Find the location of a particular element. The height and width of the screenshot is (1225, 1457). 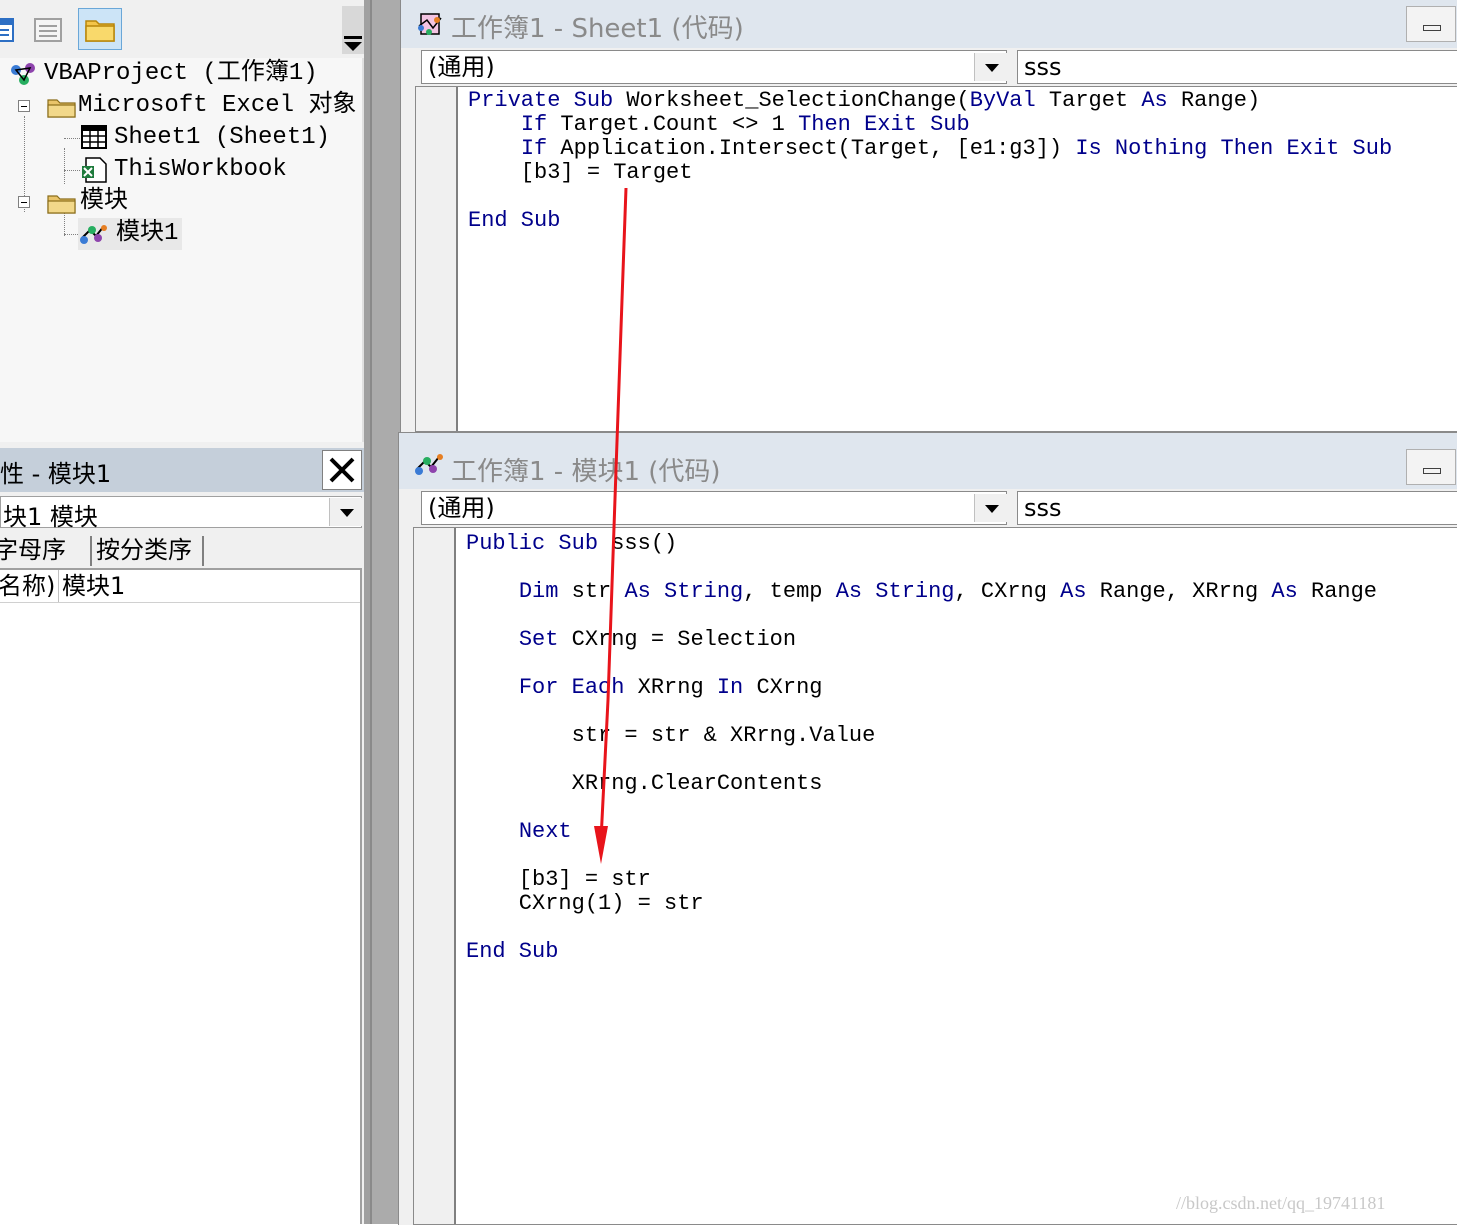

tree-item-module1: 模块1 is located at coordinates (130, 234).